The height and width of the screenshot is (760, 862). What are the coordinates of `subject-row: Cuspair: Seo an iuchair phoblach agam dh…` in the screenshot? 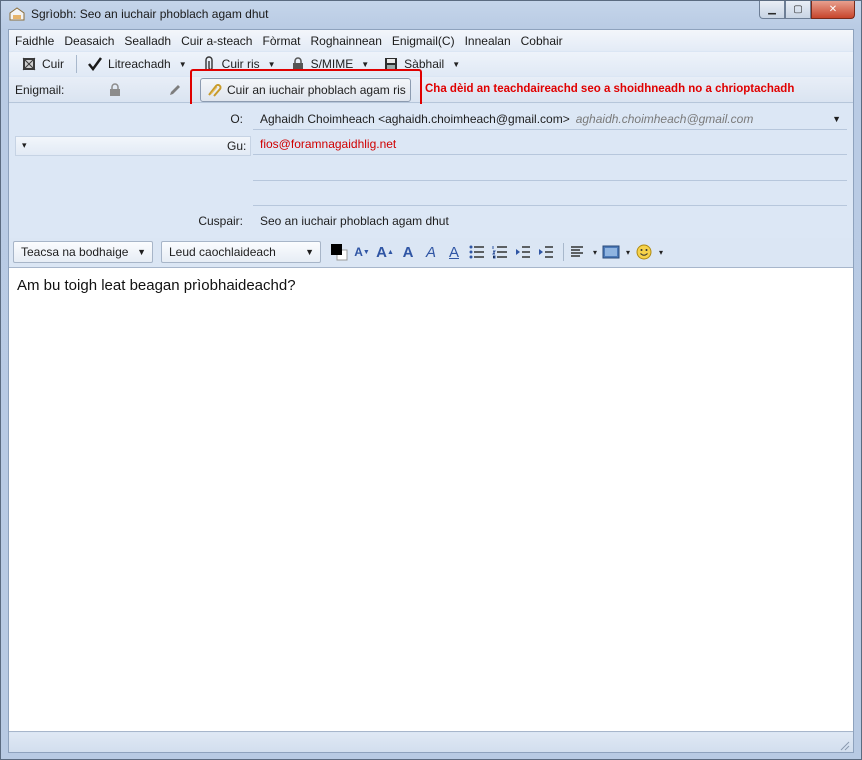 It's located at (431, 222).